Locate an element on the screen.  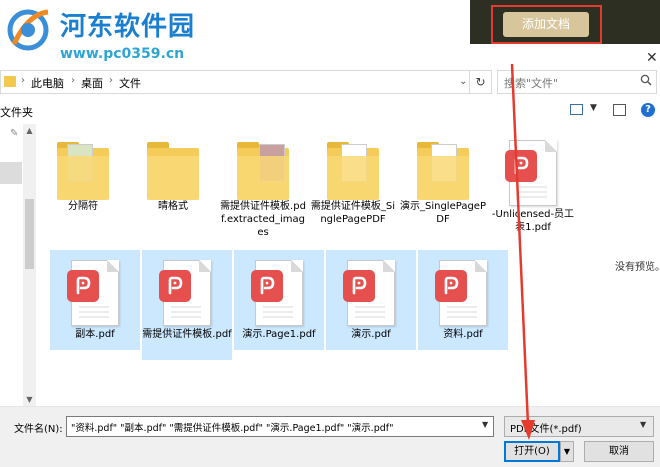
file-item-folder: 需提供证件模板.pdf.extracted_images is located at coordinates (263, 190).